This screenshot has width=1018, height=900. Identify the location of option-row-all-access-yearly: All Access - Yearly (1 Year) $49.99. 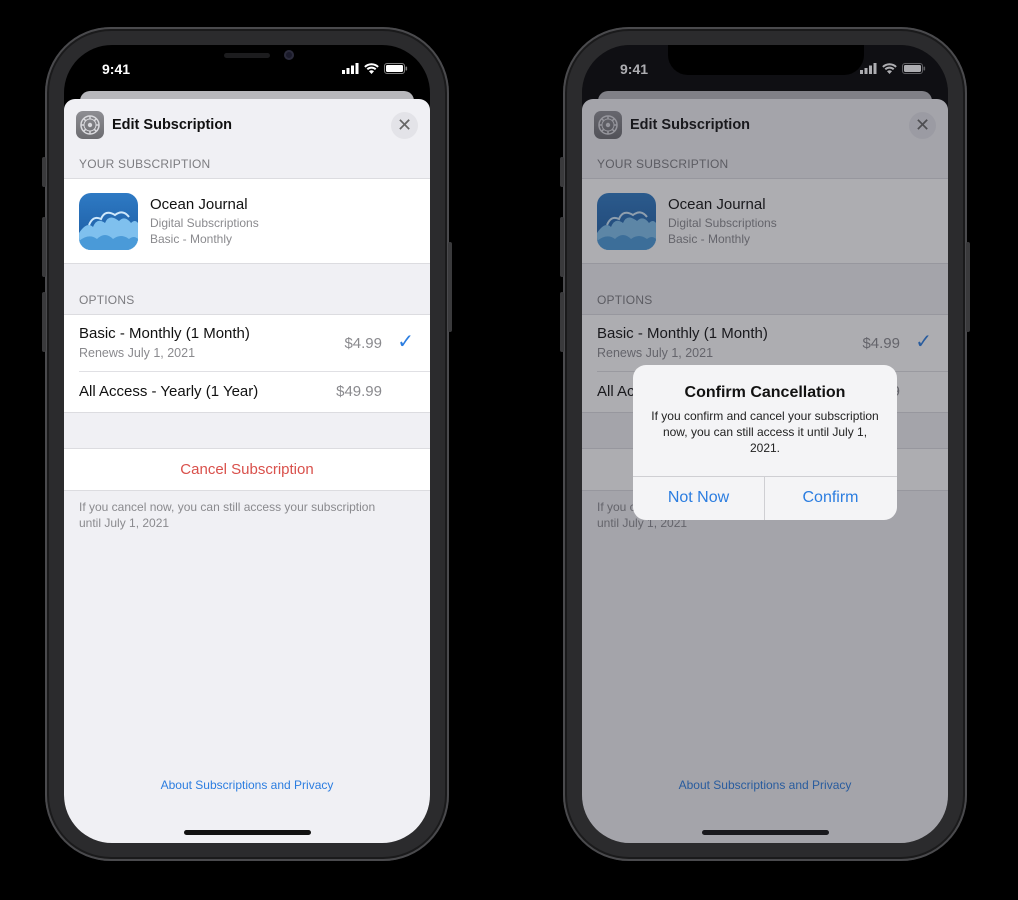
(247, 393).